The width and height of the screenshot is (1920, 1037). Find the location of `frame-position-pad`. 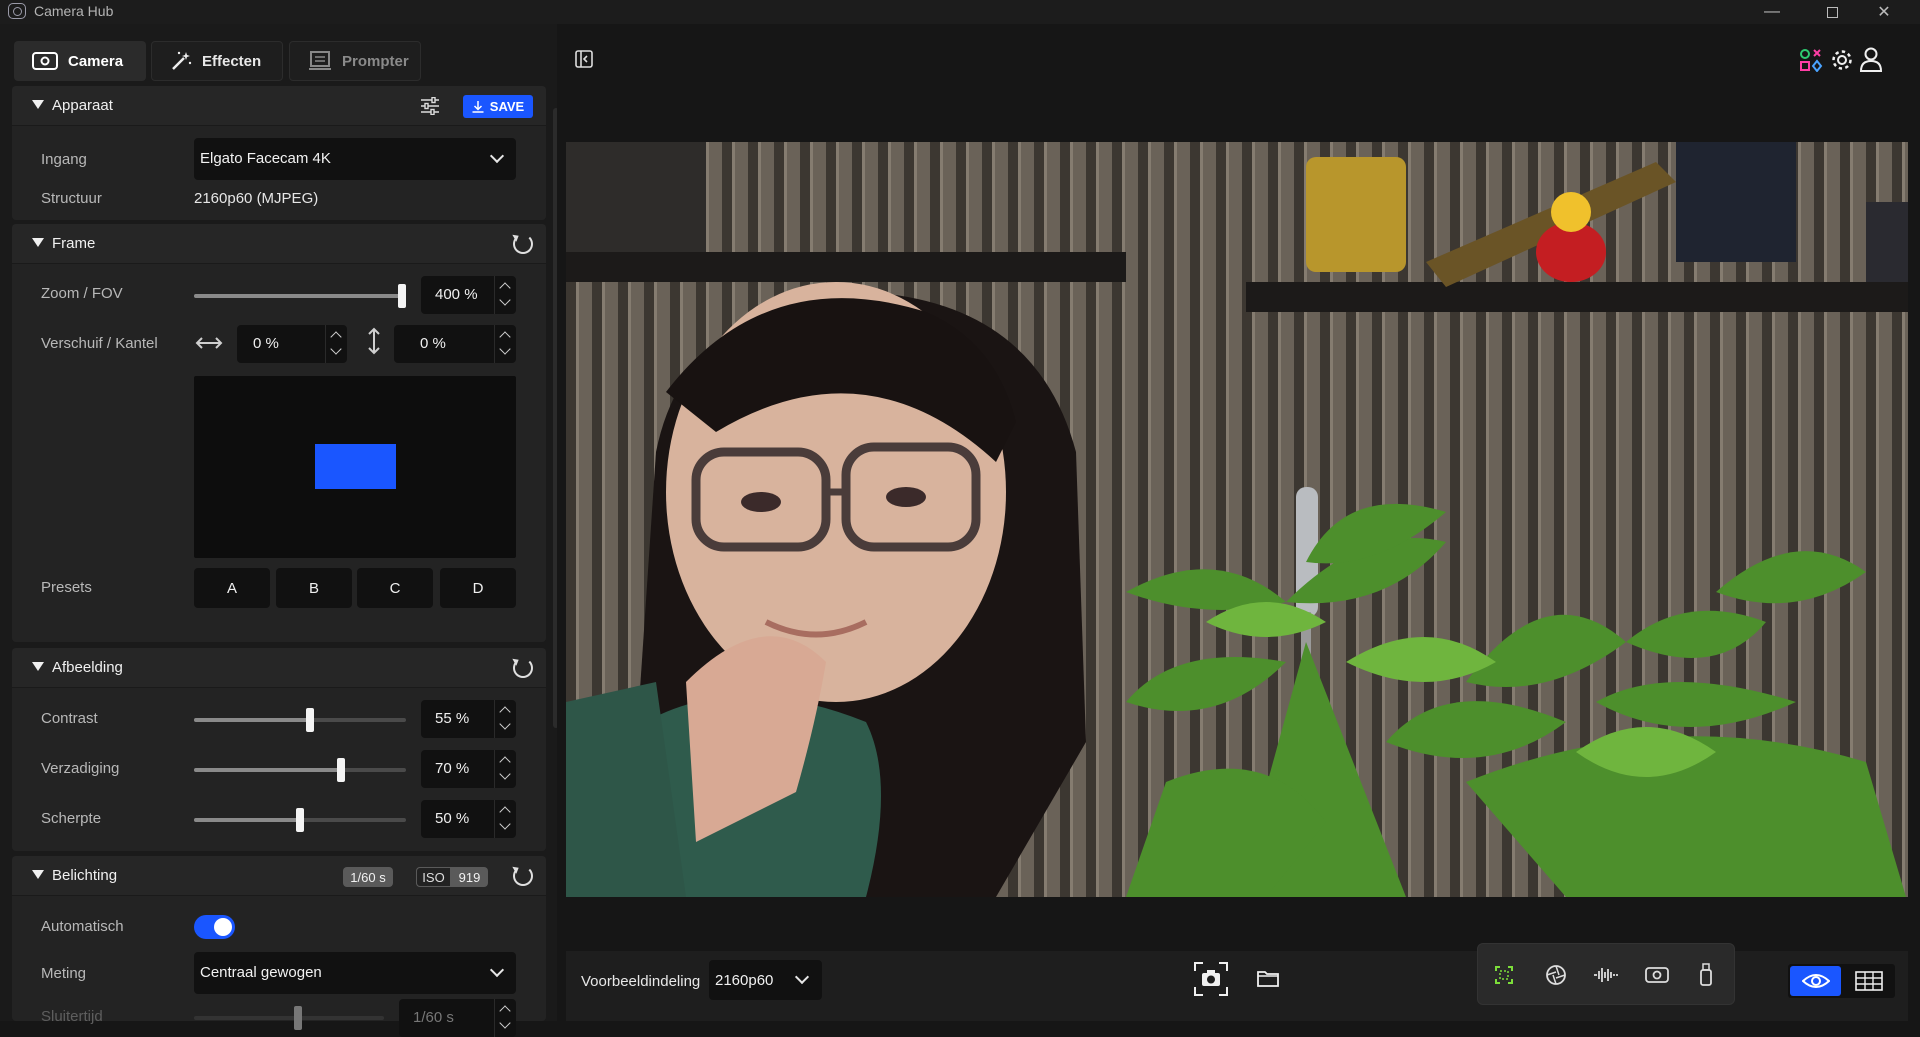

frame-position-pad is located at coordinates (355, 467).